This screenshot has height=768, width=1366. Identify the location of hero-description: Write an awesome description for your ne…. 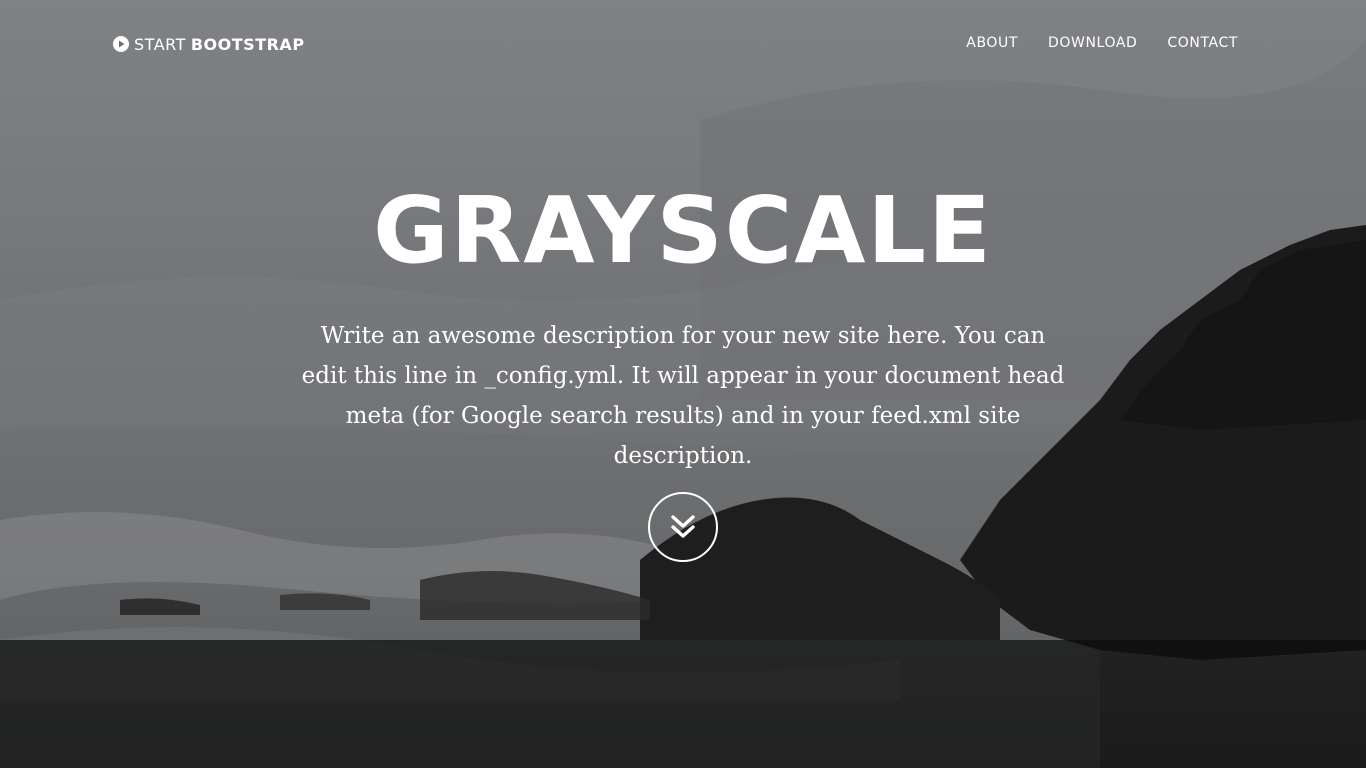
(683, 396).